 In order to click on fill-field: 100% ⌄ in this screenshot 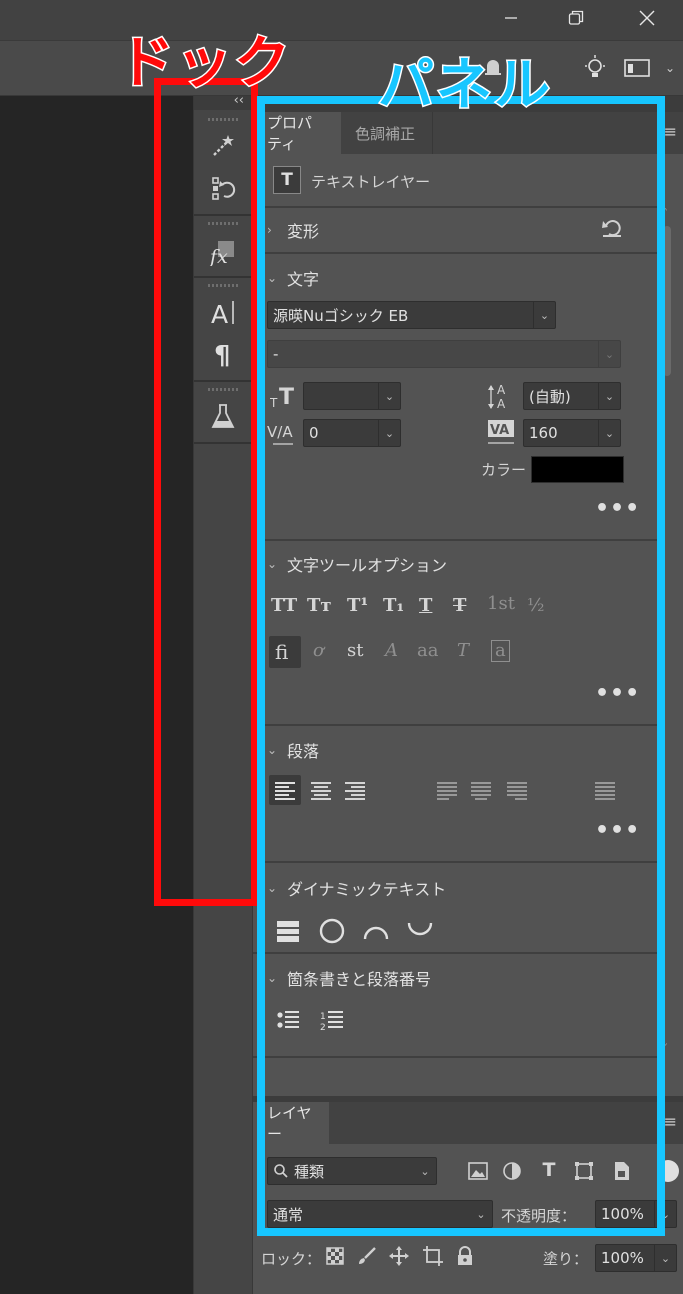, I will do `click(636, 1258)`.